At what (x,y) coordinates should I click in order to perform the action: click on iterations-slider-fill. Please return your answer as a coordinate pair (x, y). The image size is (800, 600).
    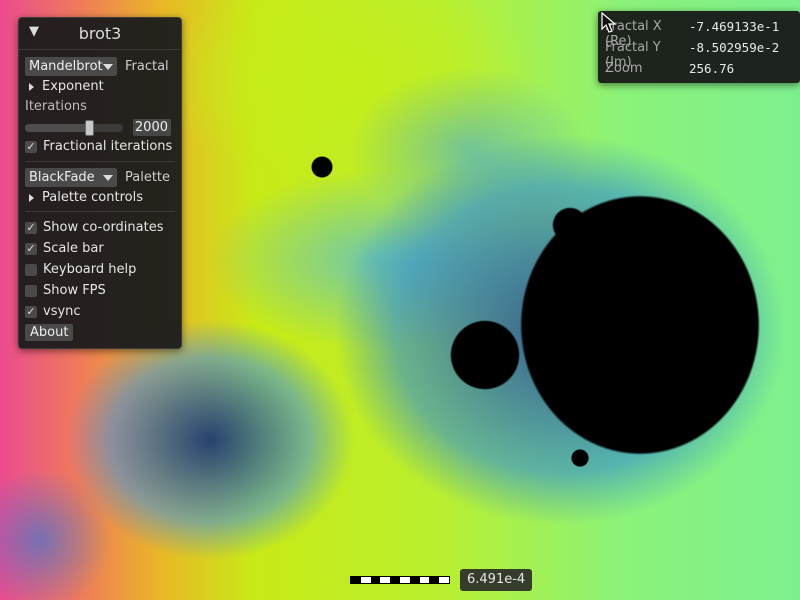
    Looking at the image, I should click on (57, 127).